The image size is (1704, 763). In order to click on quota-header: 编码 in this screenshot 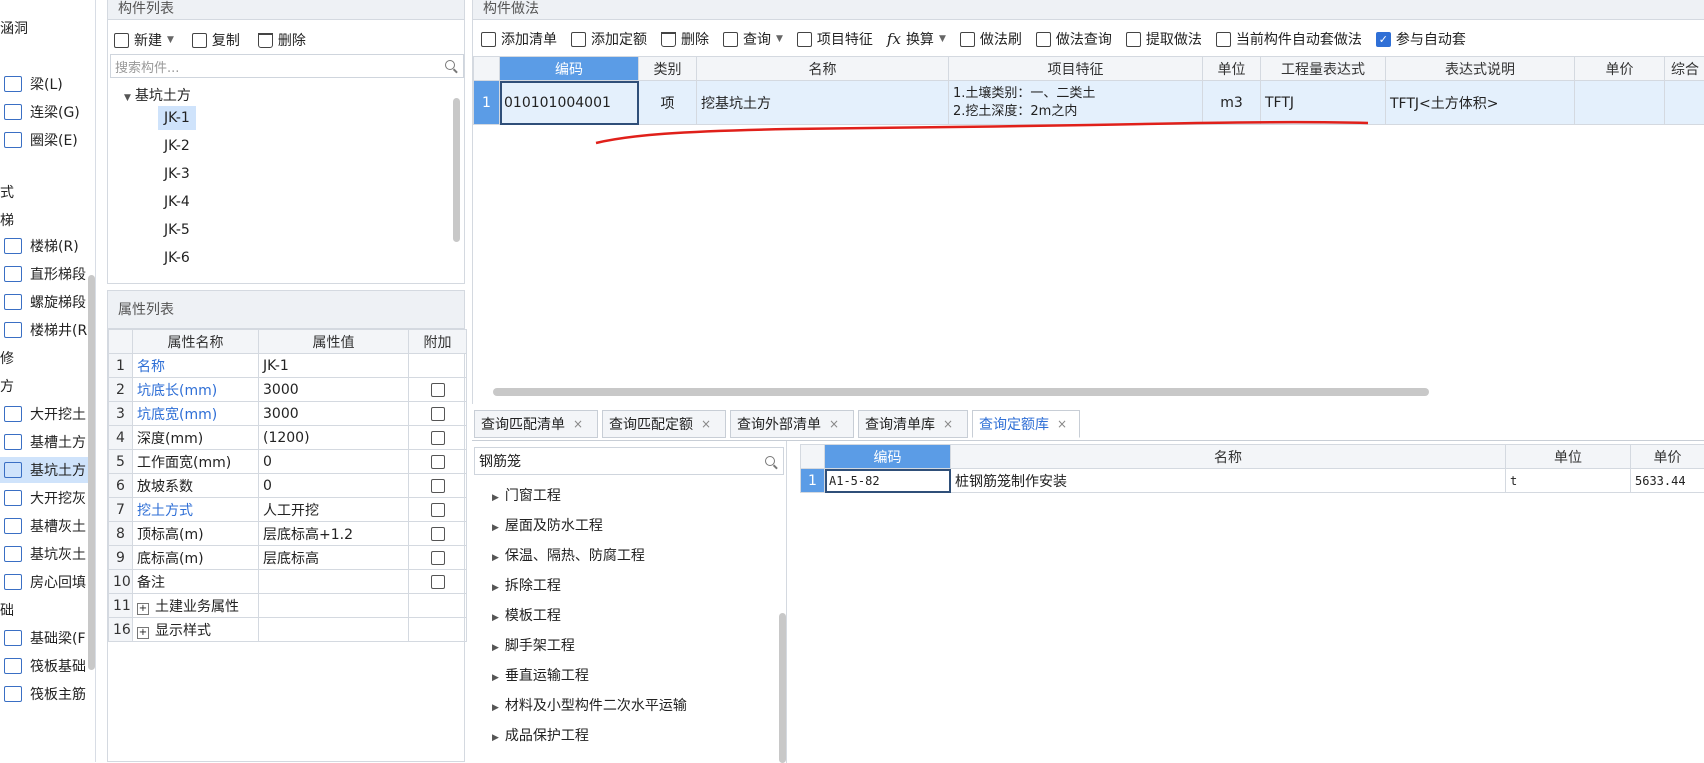, I will do `click(888, 457)`.